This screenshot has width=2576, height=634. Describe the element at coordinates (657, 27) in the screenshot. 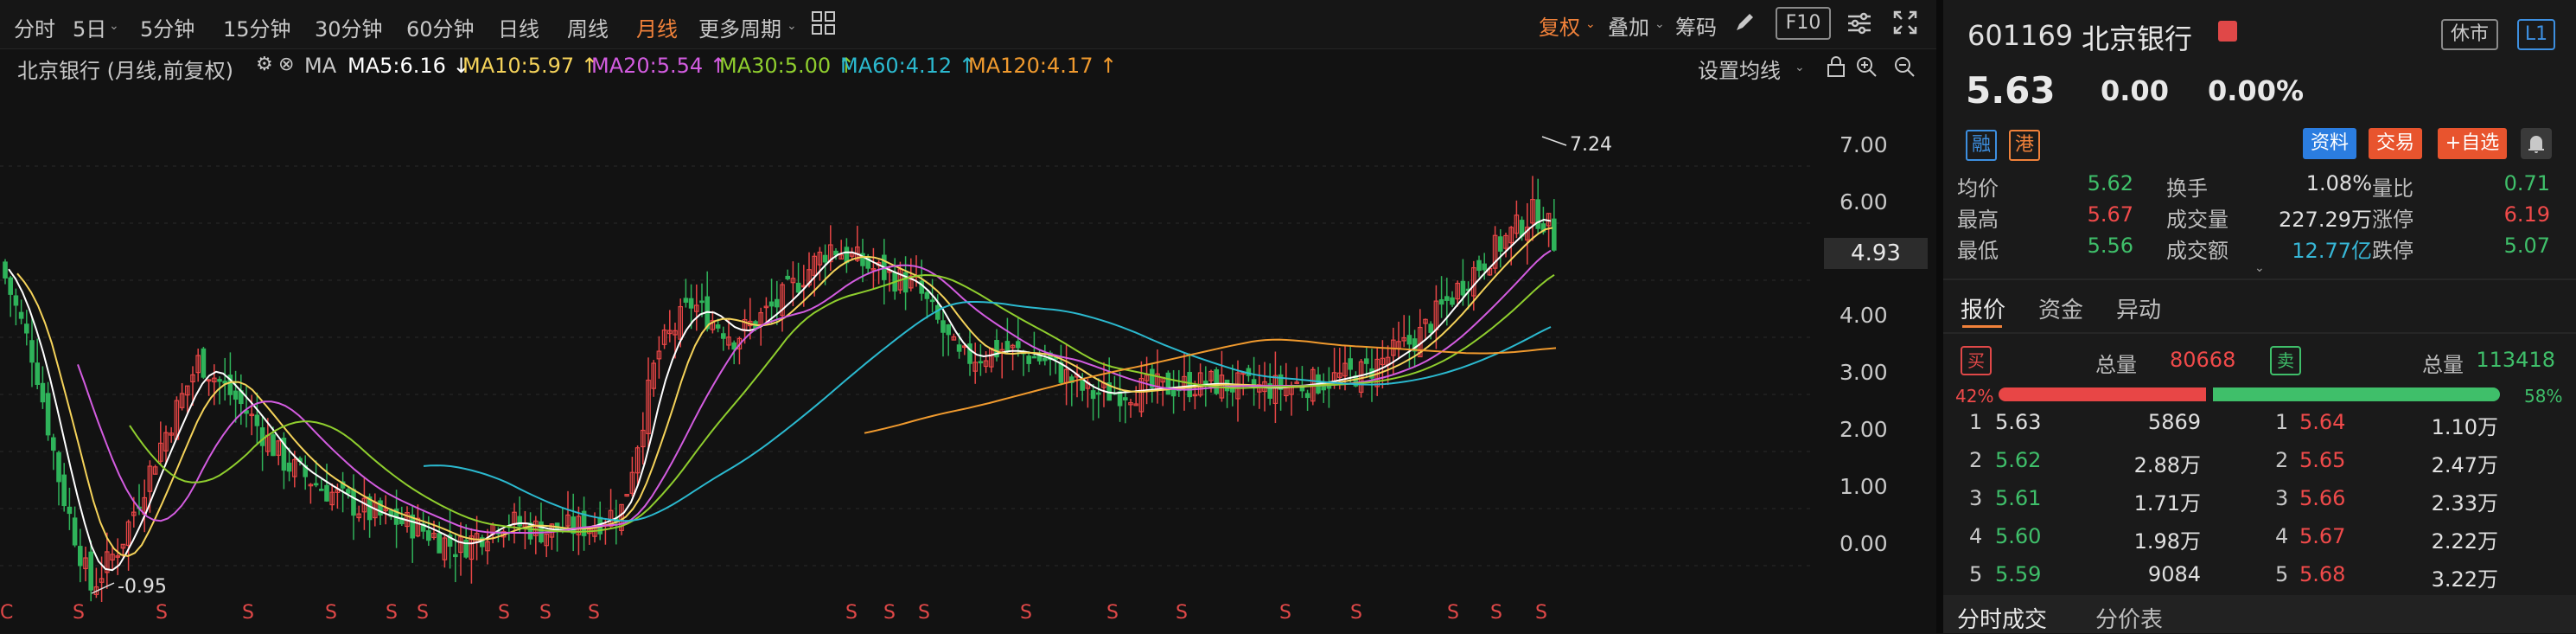

I see `period-month: 月线` at that location.